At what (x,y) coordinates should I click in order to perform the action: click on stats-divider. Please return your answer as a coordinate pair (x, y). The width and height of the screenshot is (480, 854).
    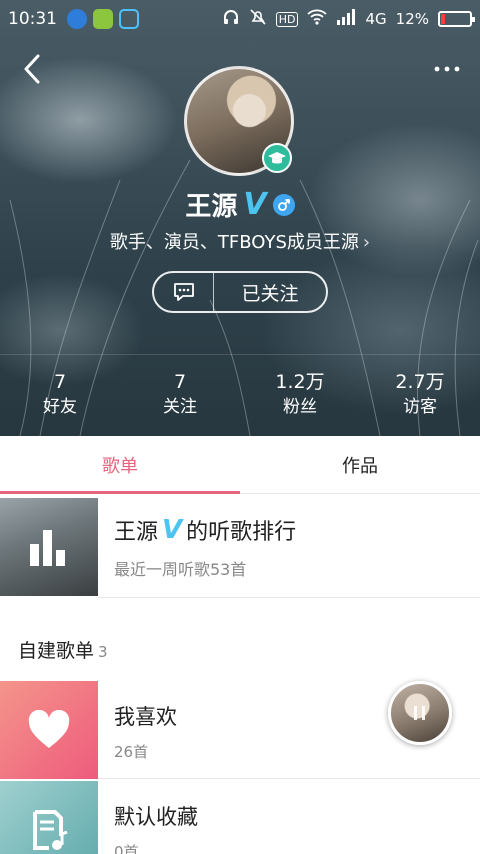
    Looking at the image, I should click on (240, 354).